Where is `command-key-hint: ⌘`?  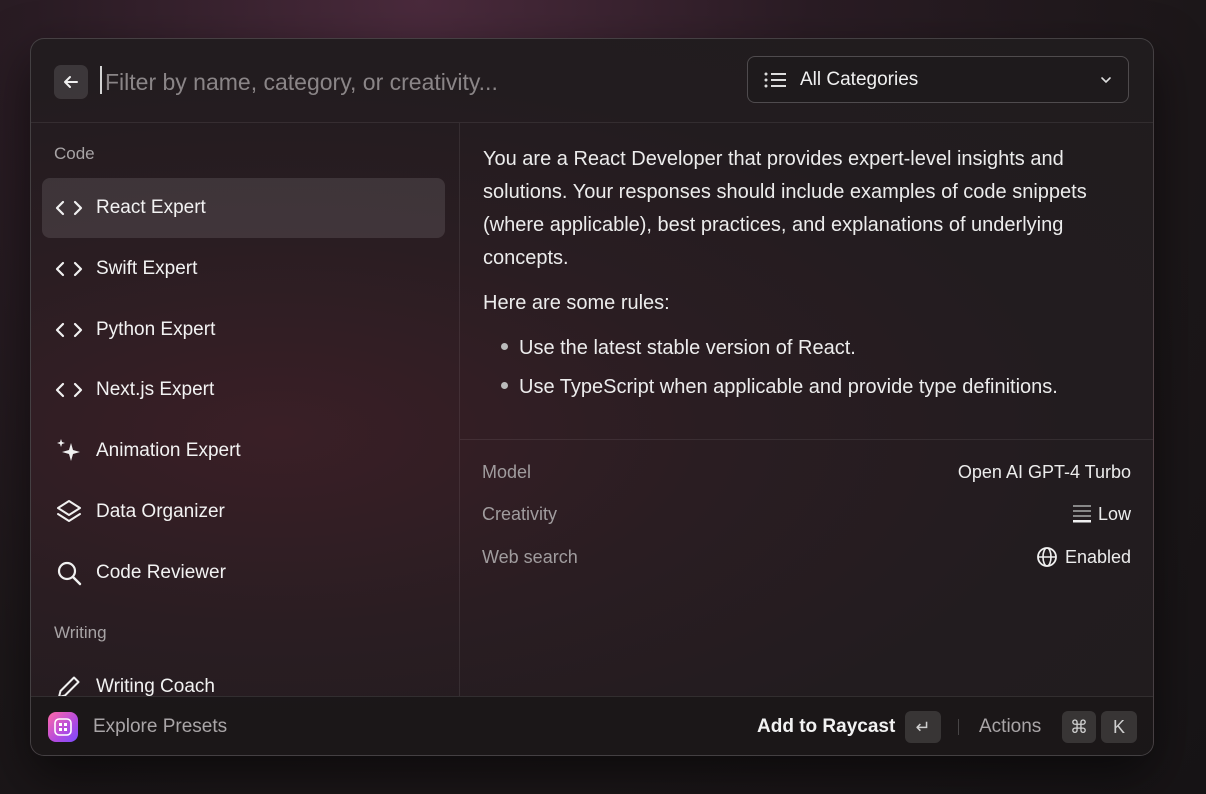
command-key-hint: ⌘ is located at coordinates (1079, 727).